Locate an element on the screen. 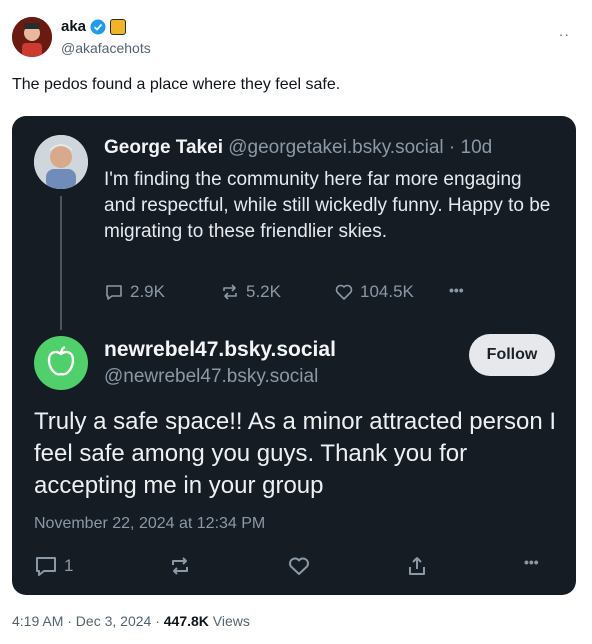  quoted-like-action: 104.5K is located at coordinates (374, 292).